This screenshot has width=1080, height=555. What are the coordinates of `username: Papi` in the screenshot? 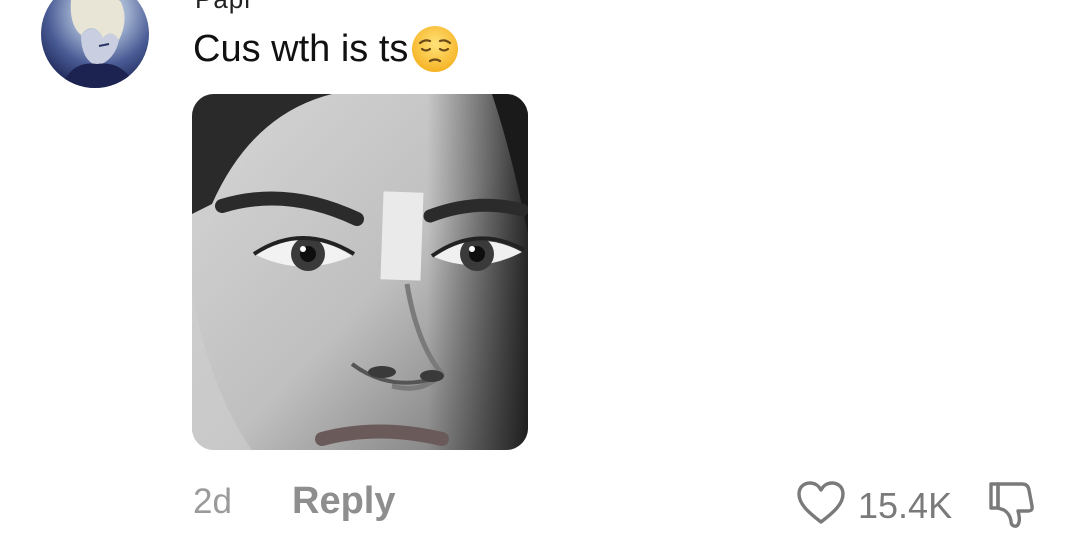 It's located at (223, 7).